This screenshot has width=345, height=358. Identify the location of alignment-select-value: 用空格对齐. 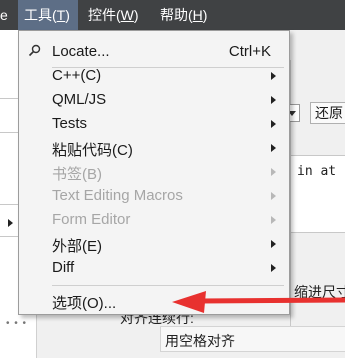
(200, 341).